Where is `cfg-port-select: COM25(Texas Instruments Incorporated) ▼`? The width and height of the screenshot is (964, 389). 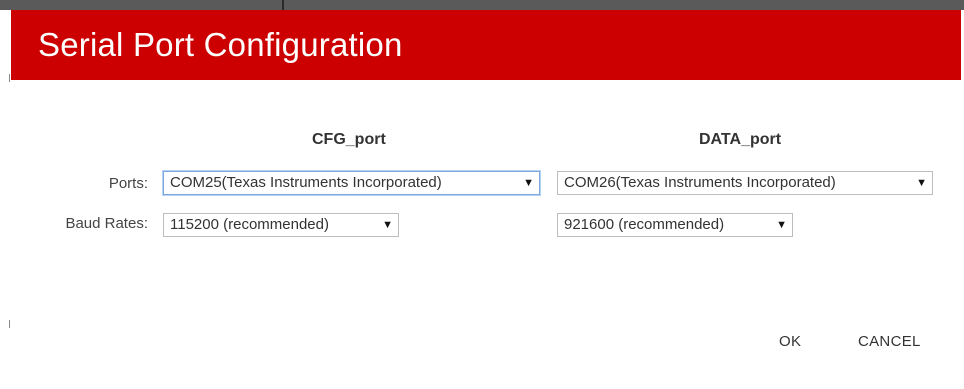
cfg-port-select: COM25(Texas Instruments Incorporated) ▼ is located at coordinates (351, 183).